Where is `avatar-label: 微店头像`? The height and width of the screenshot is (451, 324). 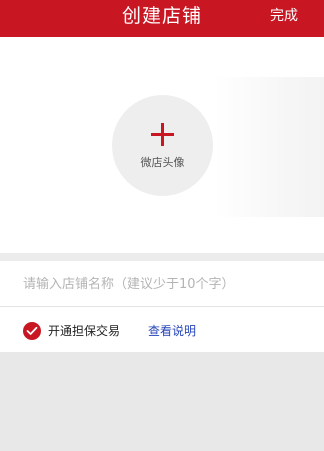 avatar-label: 微店头像 is located at coordinates (162, 162).